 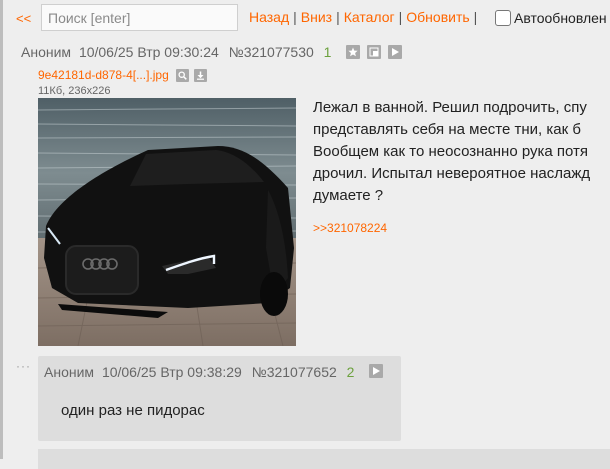 I want to click on image-search-icon, so click(x=182, y=75).